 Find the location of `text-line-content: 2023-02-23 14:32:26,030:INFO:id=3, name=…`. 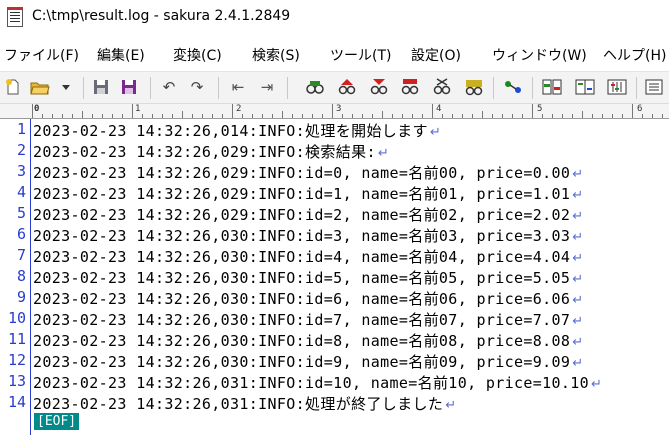

text-line-content: 2023-02-23 14:32:26,030:INFO:id=3, name=… is located at coordinates (302, 236).